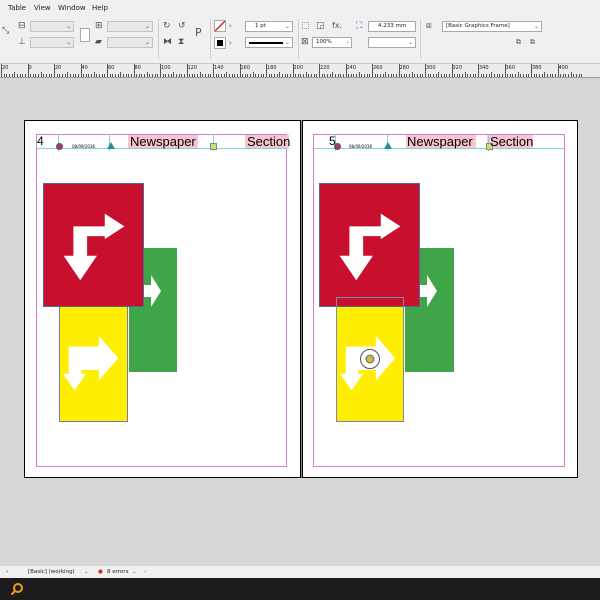  Describe the element at coordinates (59, 146) in the screenshot. I see `marker-dot` at that location.